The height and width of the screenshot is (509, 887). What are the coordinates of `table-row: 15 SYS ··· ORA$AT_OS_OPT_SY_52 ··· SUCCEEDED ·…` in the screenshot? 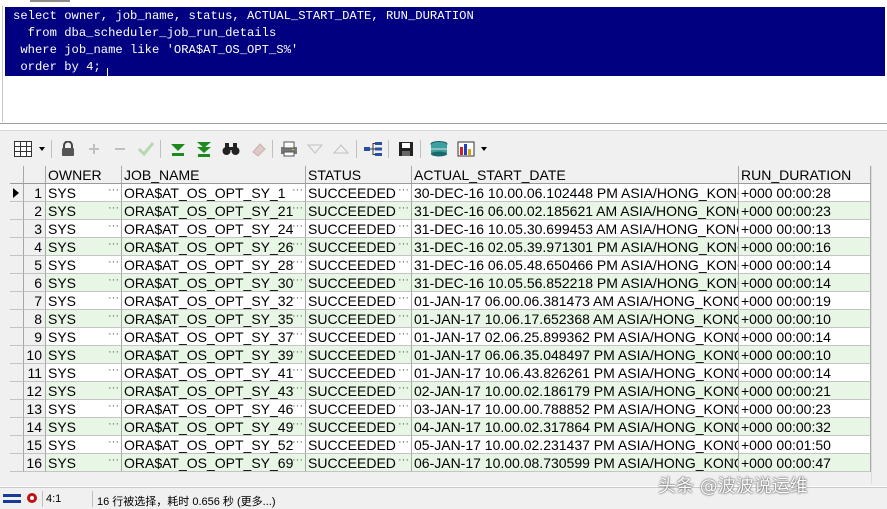 It's located at (440, 445).